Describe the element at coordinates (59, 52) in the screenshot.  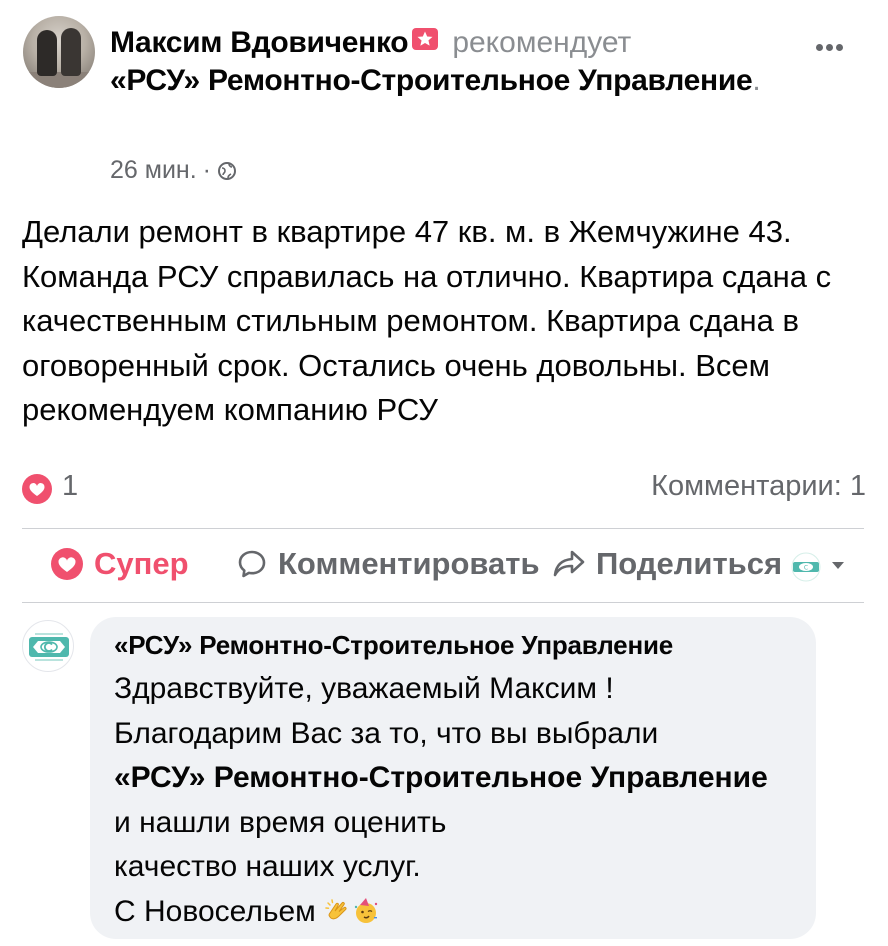
I see `author-avatar` at that location.